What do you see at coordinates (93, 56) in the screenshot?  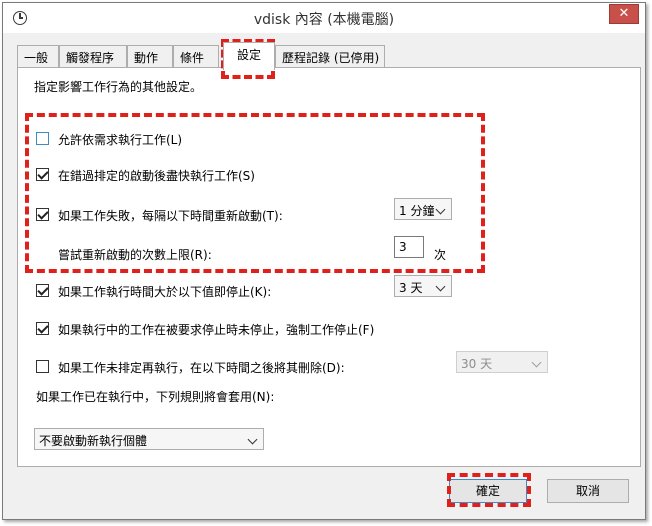 I see `tab-triggers: 觸發程序` at bounding box center [93, 56].